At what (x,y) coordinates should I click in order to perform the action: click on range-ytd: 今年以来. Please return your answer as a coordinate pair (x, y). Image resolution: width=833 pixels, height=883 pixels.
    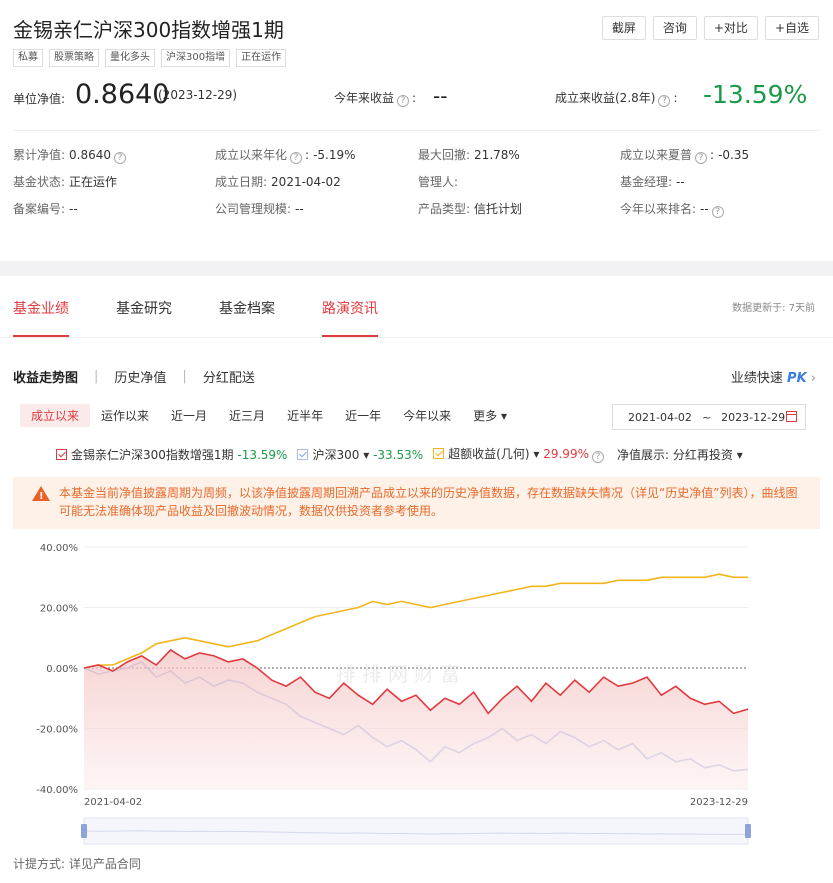
    Looking at the image, I should click on (427, 415).